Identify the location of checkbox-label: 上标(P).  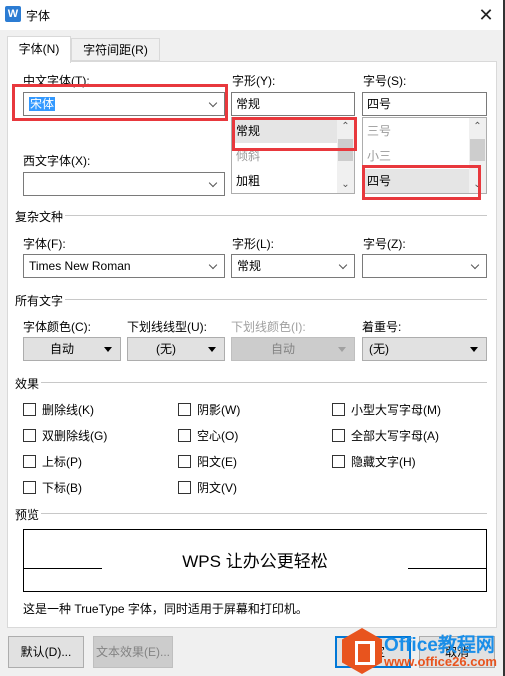
(62, 462).